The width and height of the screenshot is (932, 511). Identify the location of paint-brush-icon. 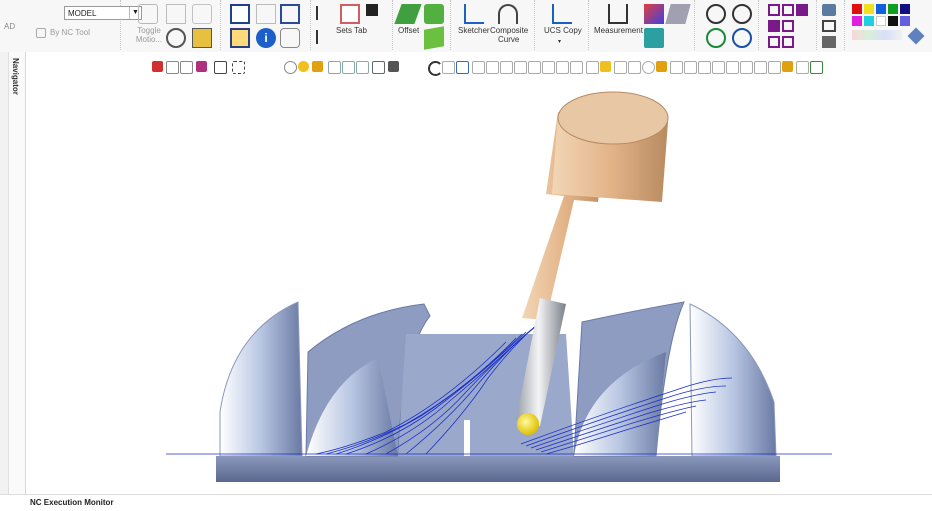
(916, 36).